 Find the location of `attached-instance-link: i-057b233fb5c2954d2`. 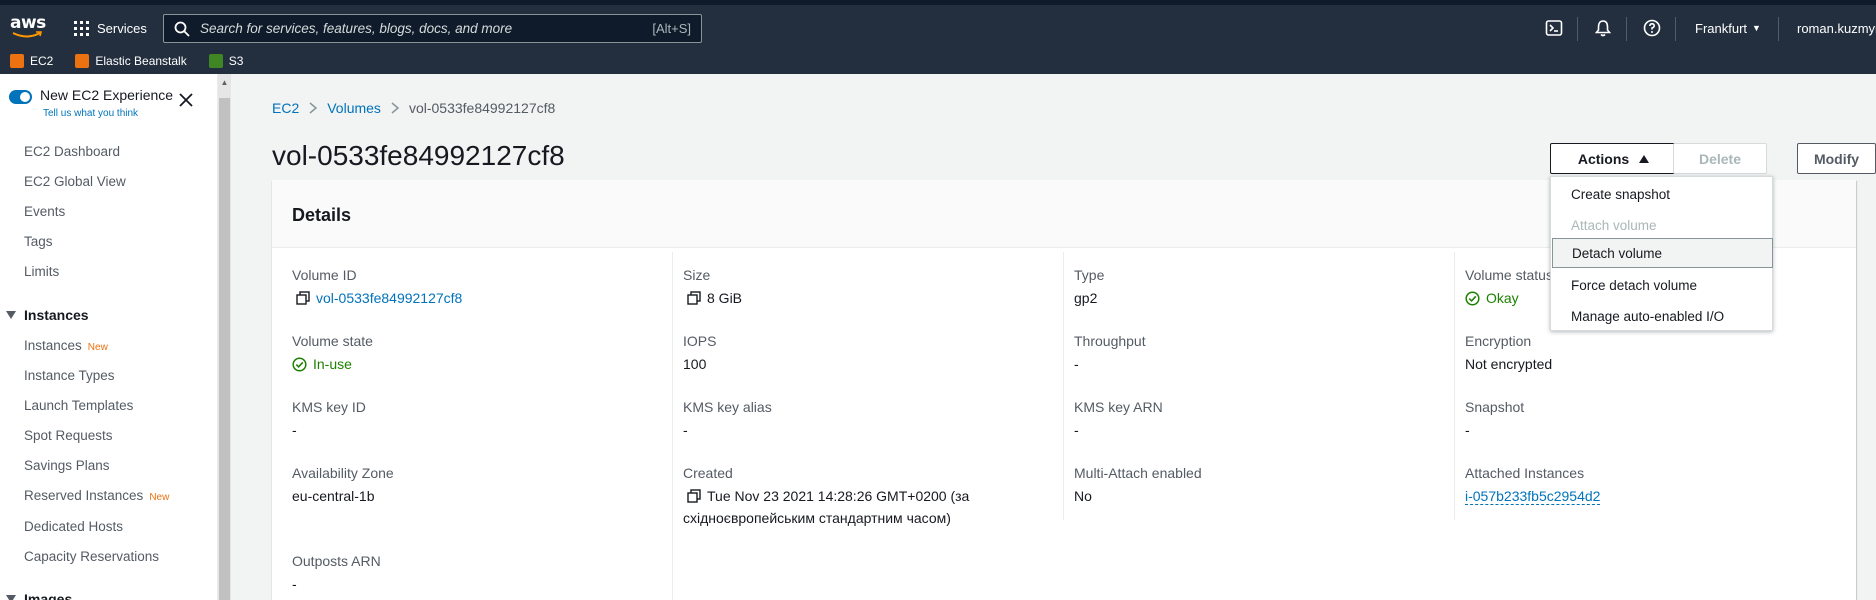

attached-instance-link: i-057b233fb5c2954d2 is located at coordinates (1533, 496).